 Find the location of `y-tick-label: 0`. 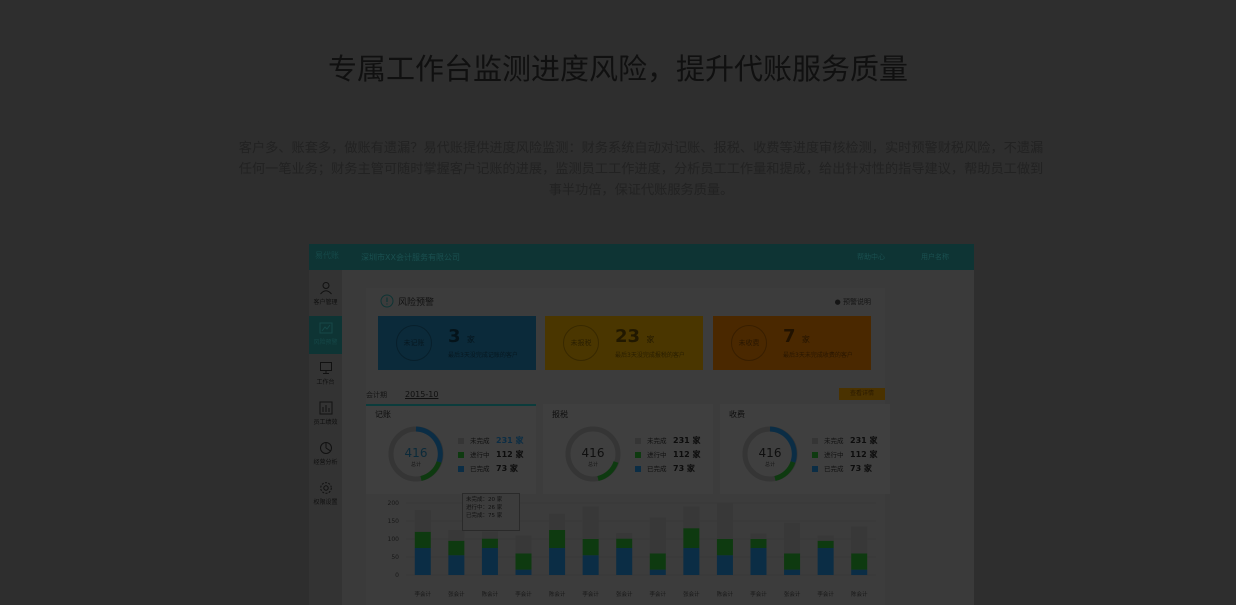

y-tick-label: 0 is located at coordinates (397, 575).